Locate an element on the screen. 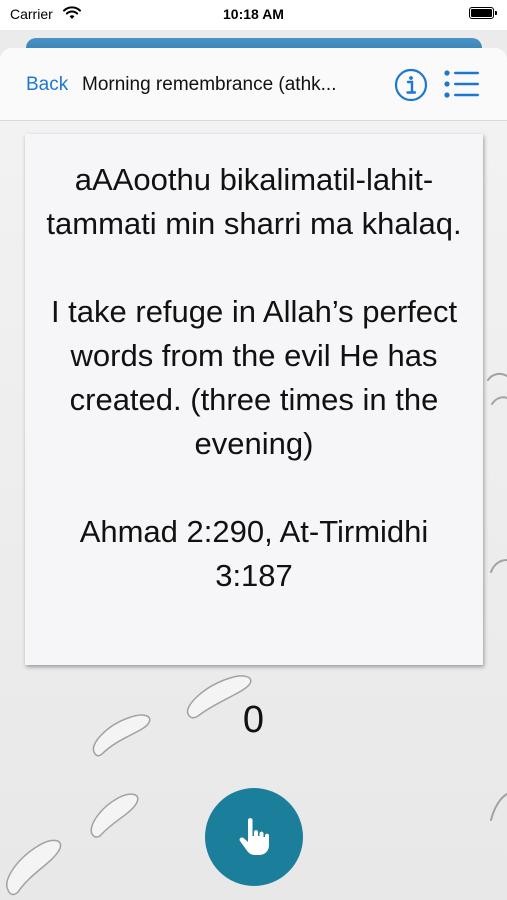  back-button: Back is located at coordinates (47, 85).